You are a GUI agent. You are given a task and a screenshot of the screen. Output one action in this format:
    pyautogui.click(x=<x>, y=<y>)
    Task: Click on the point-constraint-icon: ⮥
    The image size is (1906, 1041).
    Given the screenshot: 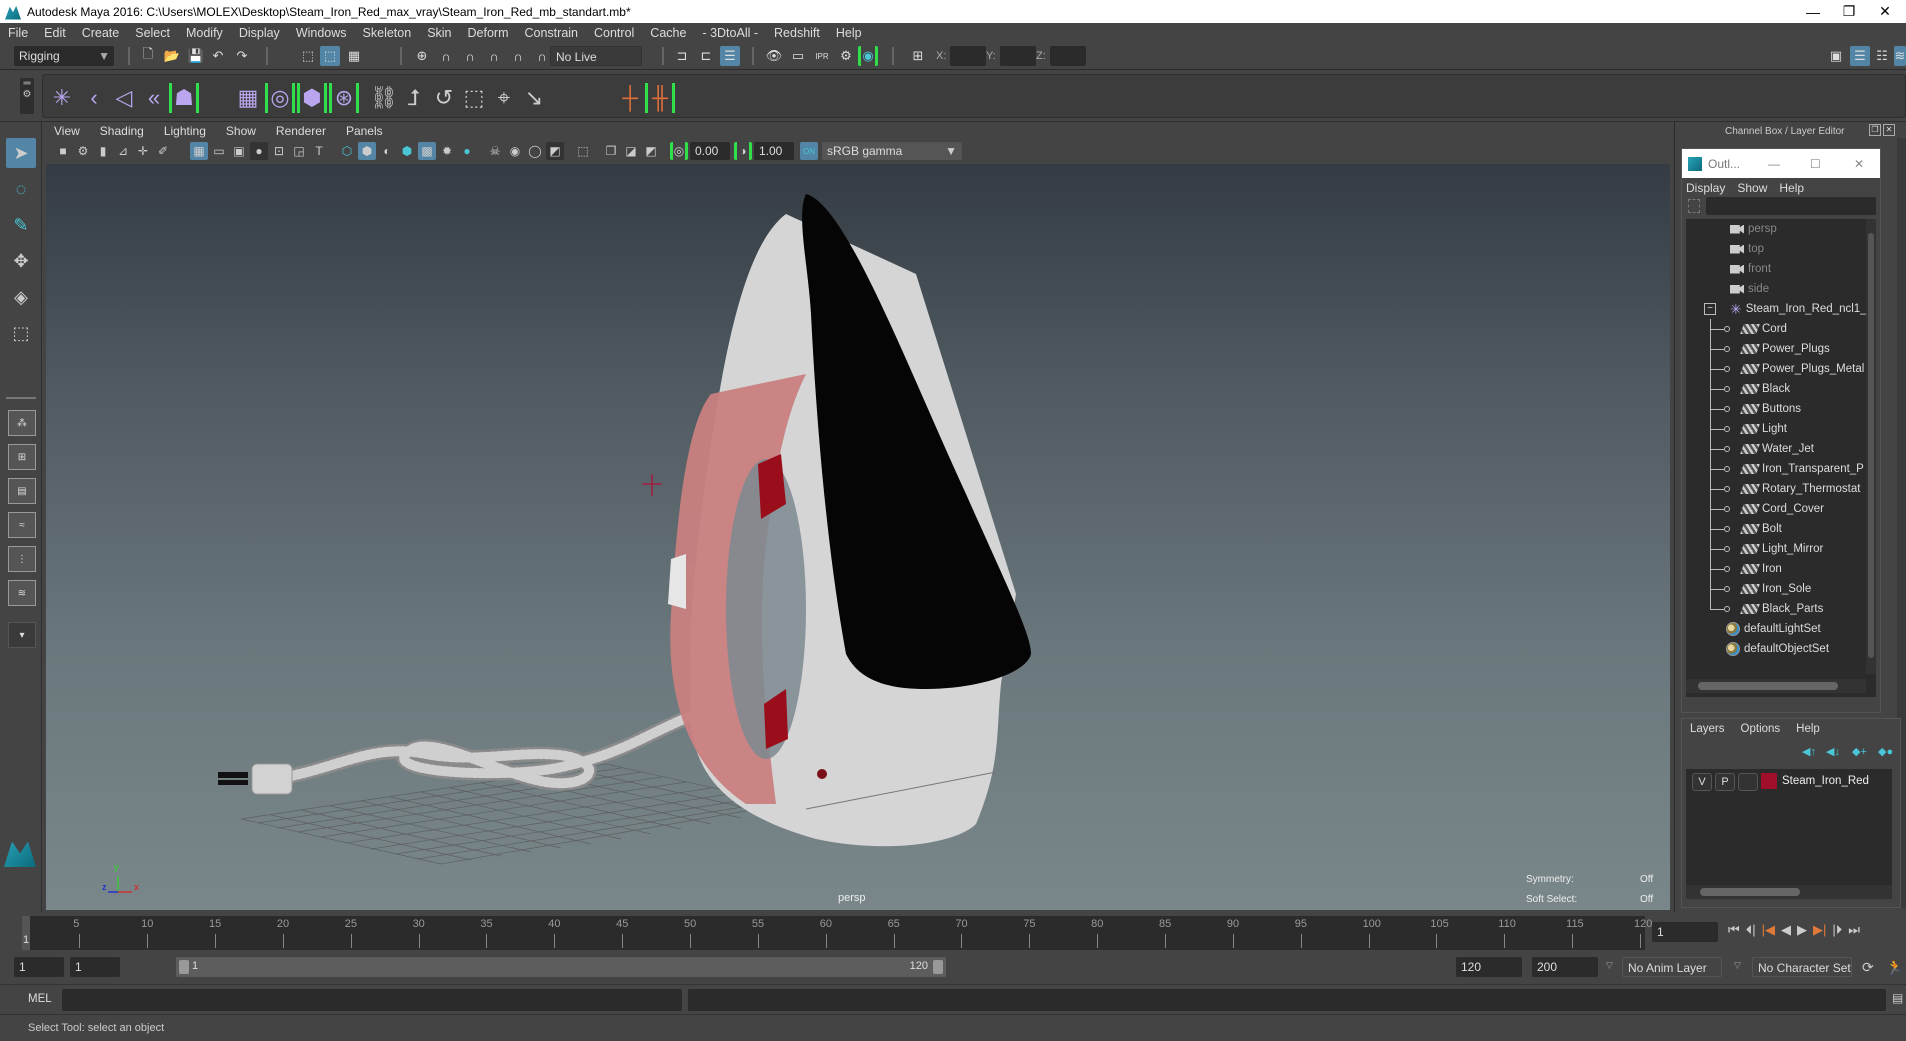 What is the action you would take?
    pyautogui.click(x=414, y=98)
    